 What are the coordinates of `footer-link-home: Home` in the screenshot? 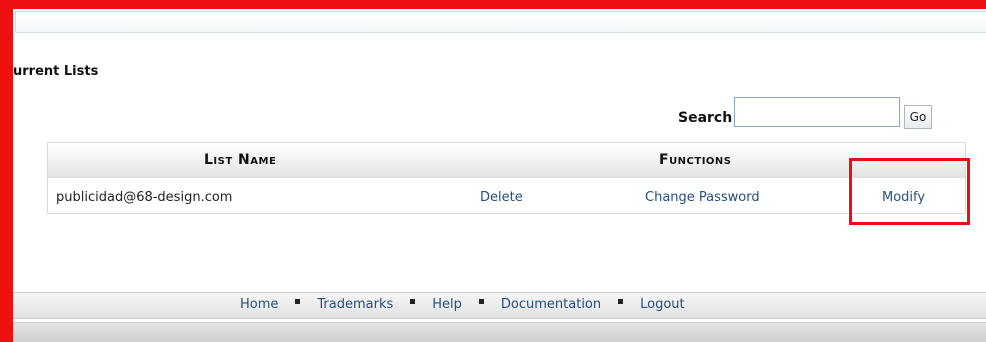 It's located at (259, 304).